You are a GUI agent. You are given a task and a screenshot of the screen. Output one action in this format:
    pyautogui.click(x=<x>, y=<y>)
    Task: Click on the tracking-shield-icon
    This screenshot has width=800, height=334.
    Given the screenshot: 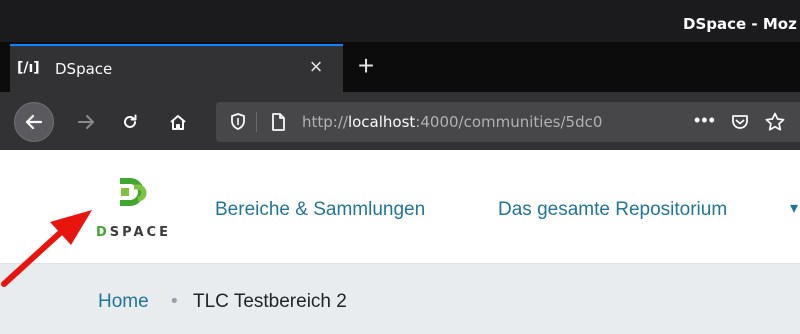 What is the action you would take?
    pyautogui.click(x=238, y=122)
    